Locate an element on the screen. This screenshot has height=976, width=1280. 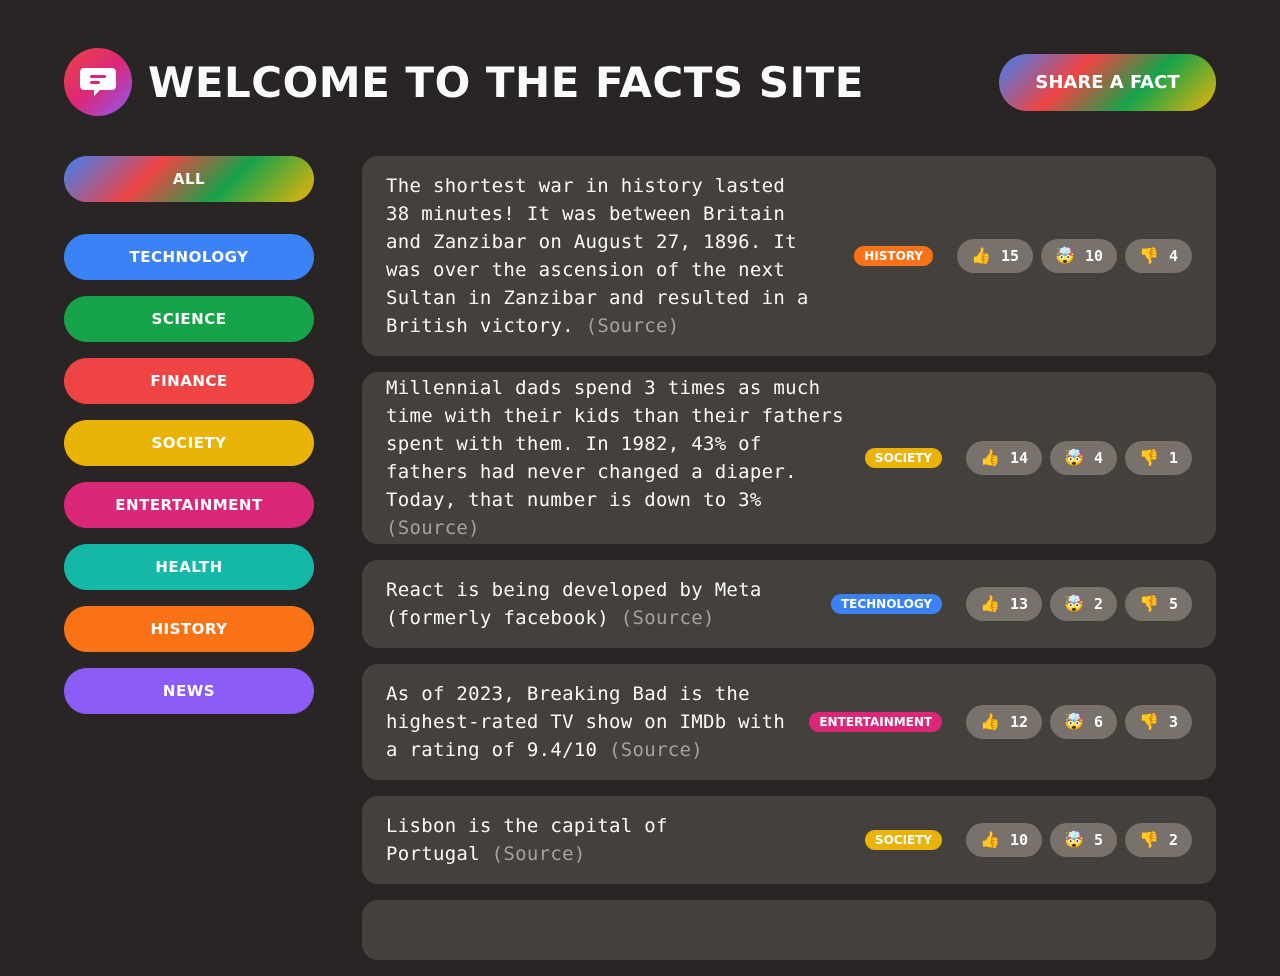
vote-buttons: 👍 12 🤯 6 👎 3 is located at coordinates (1079, 722).